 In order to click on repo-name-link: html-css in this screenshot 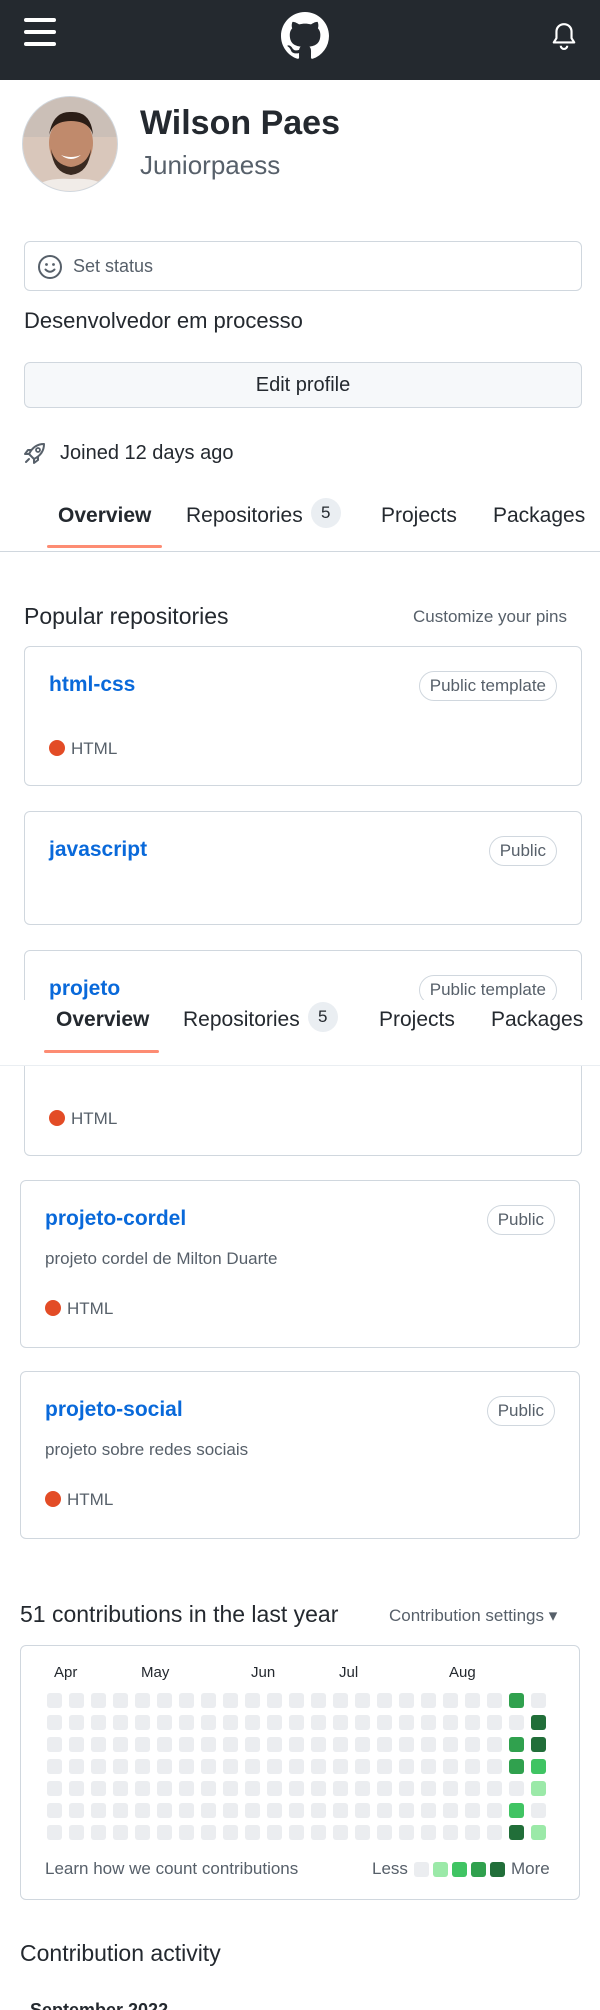, I will do `click(92, 685)`.